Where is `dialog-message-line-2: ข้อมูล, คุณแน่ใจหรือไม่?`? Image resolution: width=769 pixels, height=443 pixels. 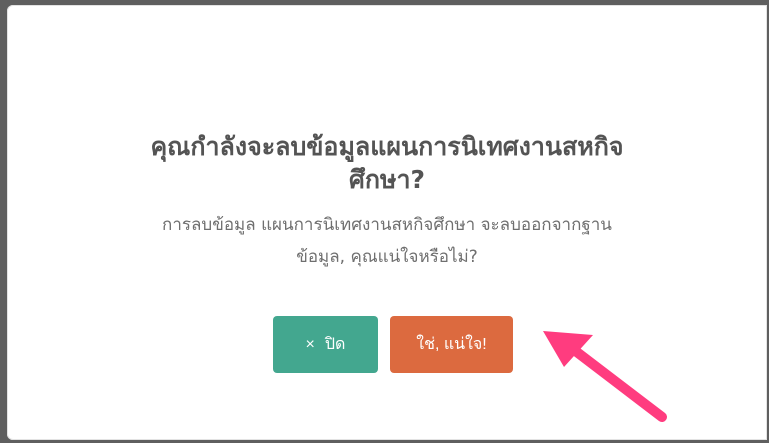
dialog-message-line-2: ข้อมูล, คุณแน่ใจหรือไม่? is located at coordinates (387, 257).